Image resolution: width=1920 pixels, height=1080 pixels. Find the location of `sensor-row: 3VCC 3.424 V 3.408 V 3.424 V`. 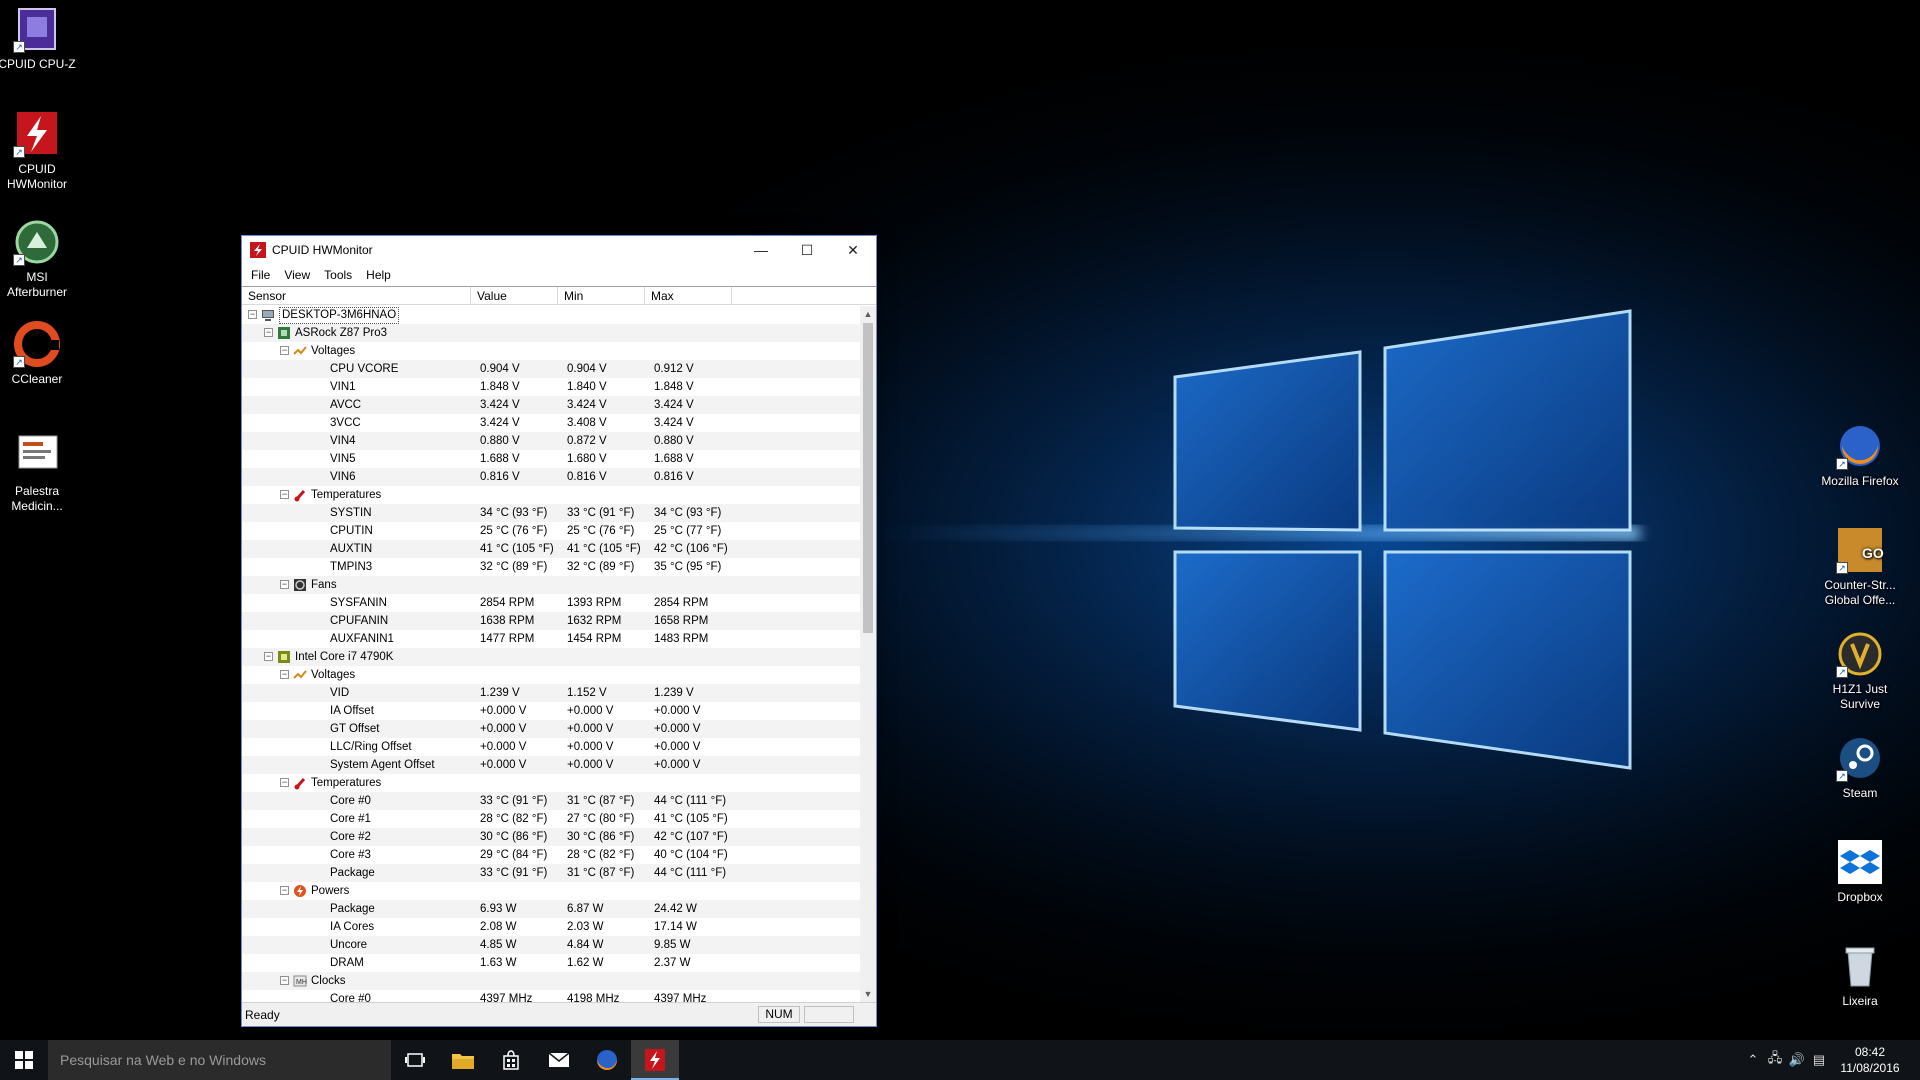

sensor-row: 3VCC 3.424 V 3.408 V 3.424 V is located at coordinates (551, 423).